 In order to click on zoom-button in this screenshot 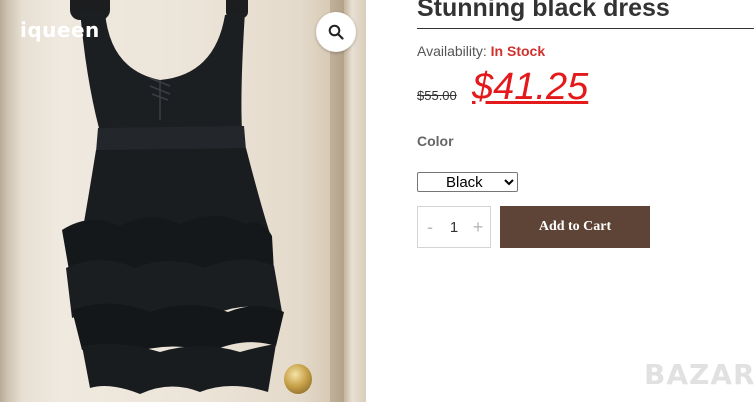, I will do `click(336, 32)`.